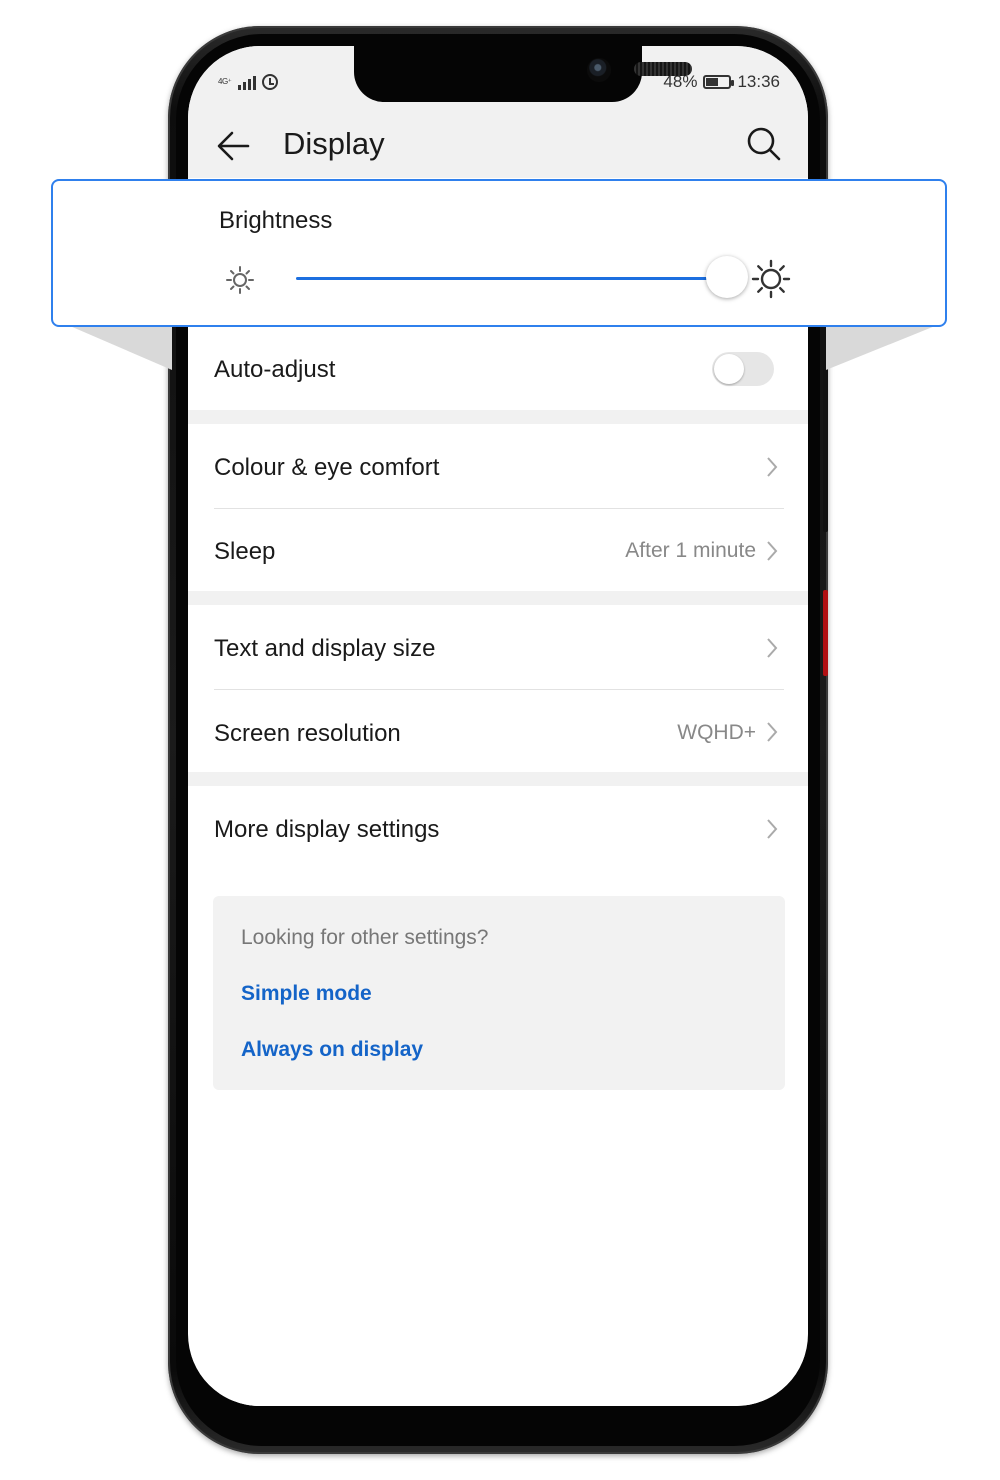  I want to click on screen-resolution-row: Screen resolution WQHD+, so click(498, 731).